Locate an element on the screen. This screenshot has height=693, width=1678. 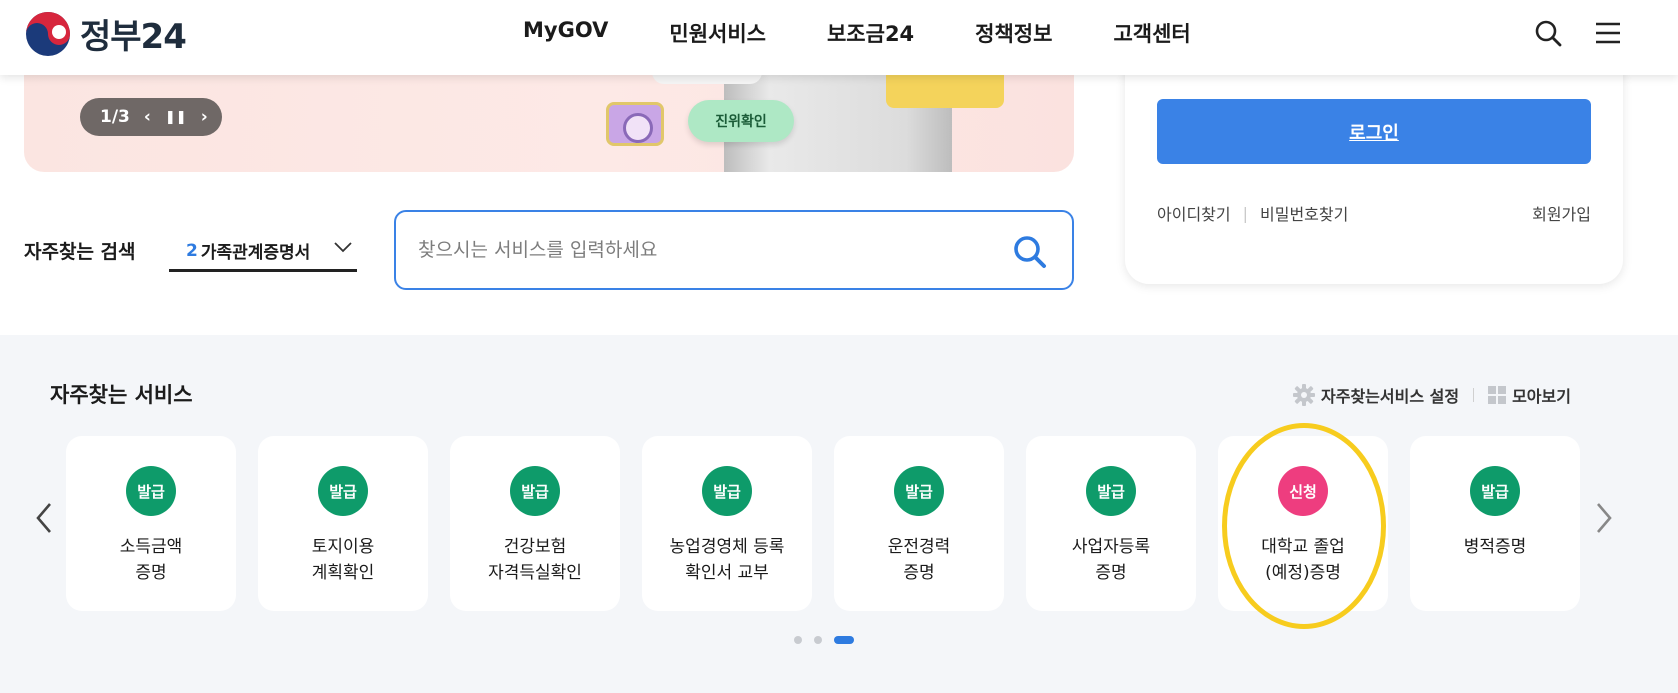
banner-chip: 진위확인 is located at coordinates (741, 121).